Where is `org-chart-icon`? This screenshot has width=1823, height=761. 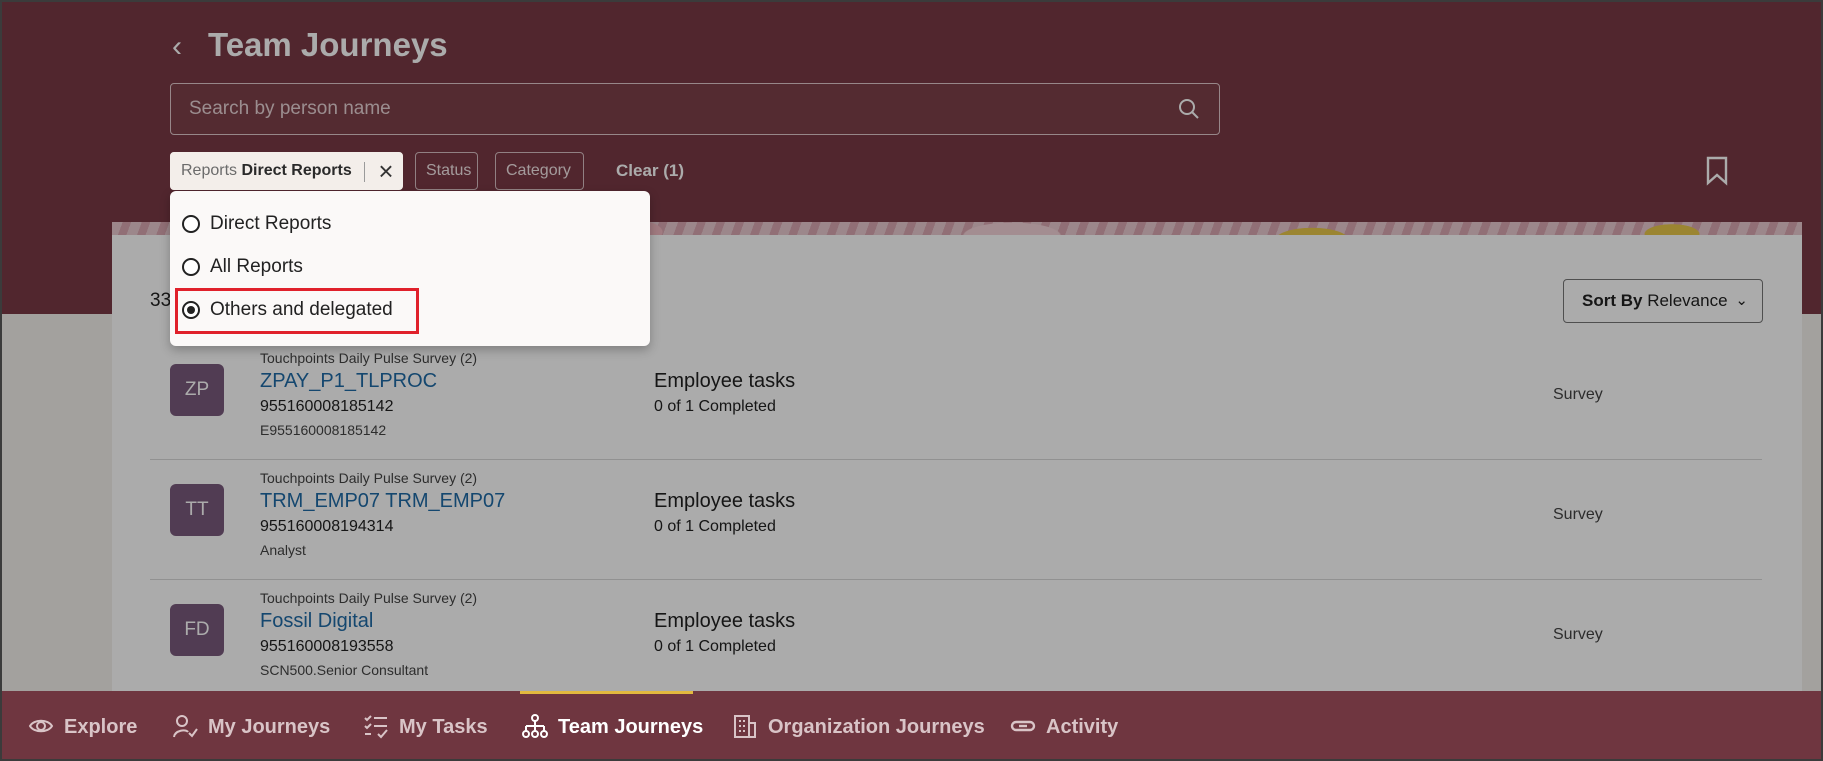 org-chart-icon is located at coordinates (535, 725).